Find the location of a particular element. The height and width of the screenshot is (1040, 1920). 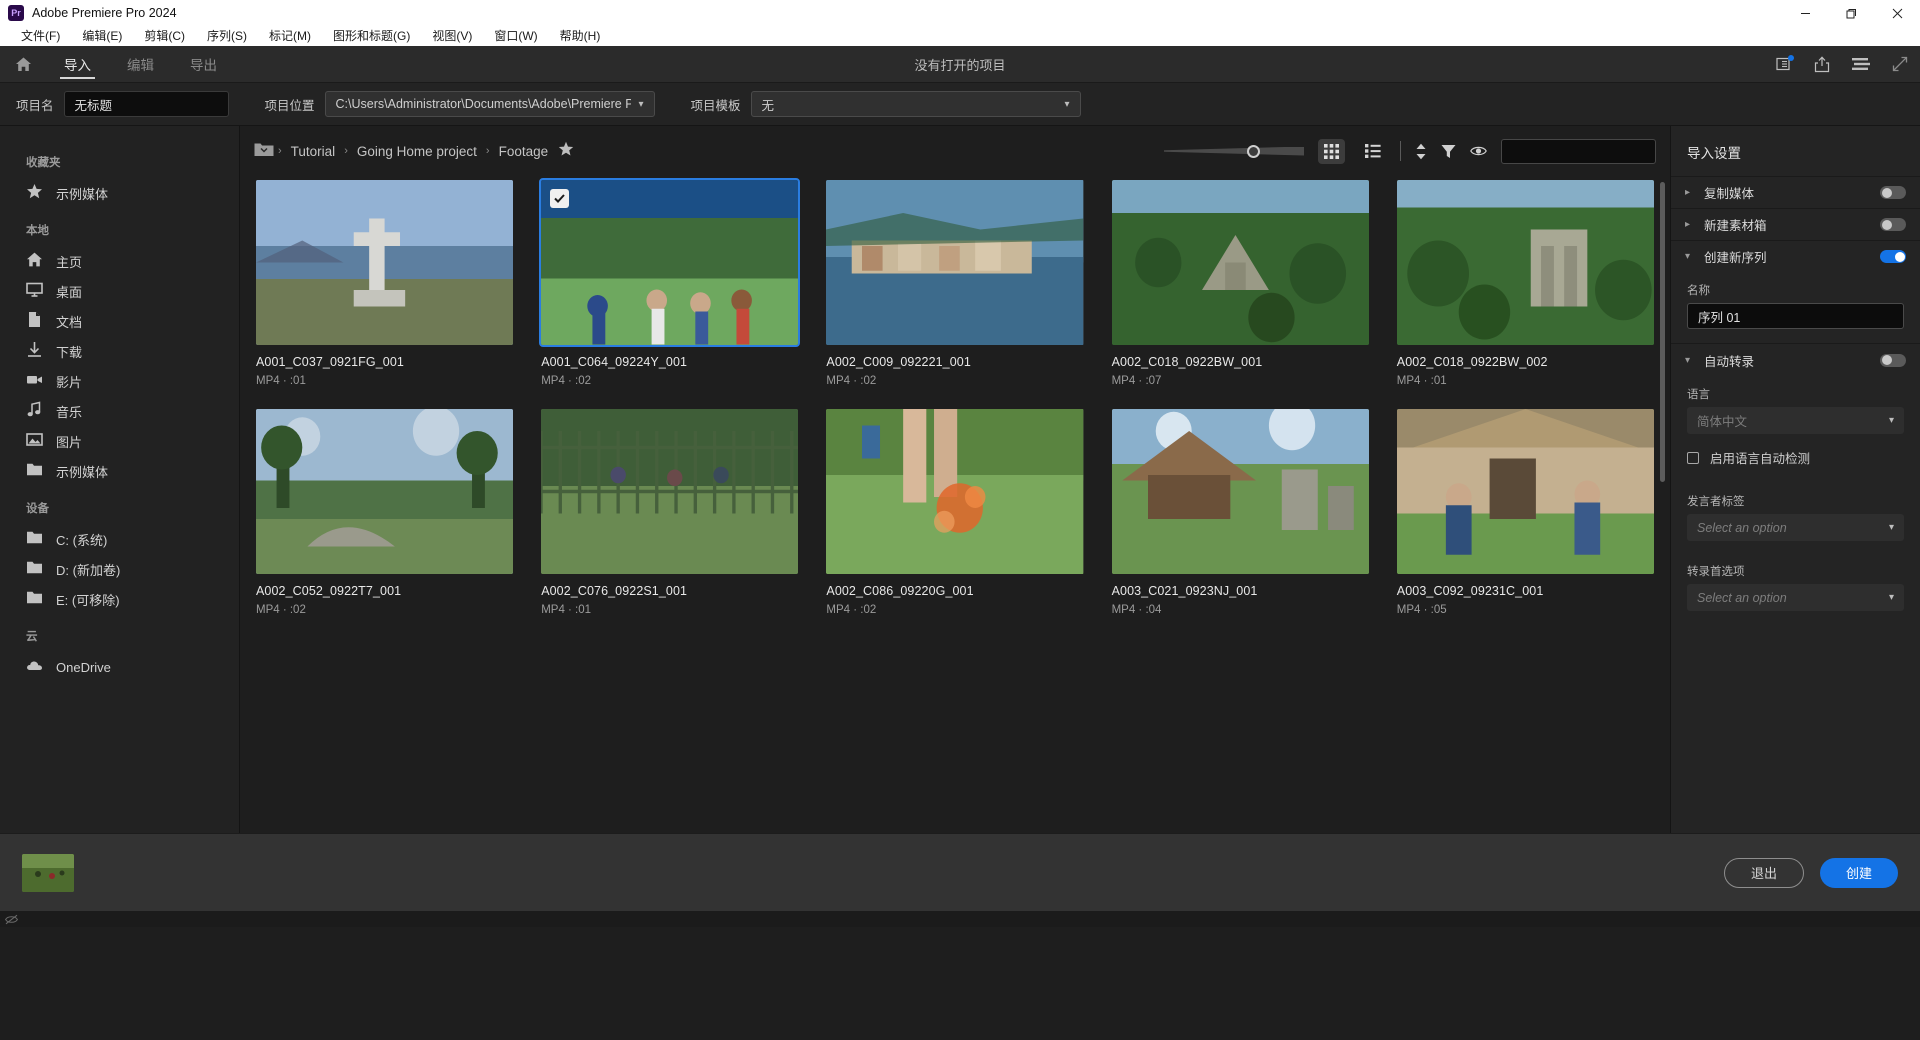

menu-item-7: 窗口(W) is located at coordinates (515, 36).